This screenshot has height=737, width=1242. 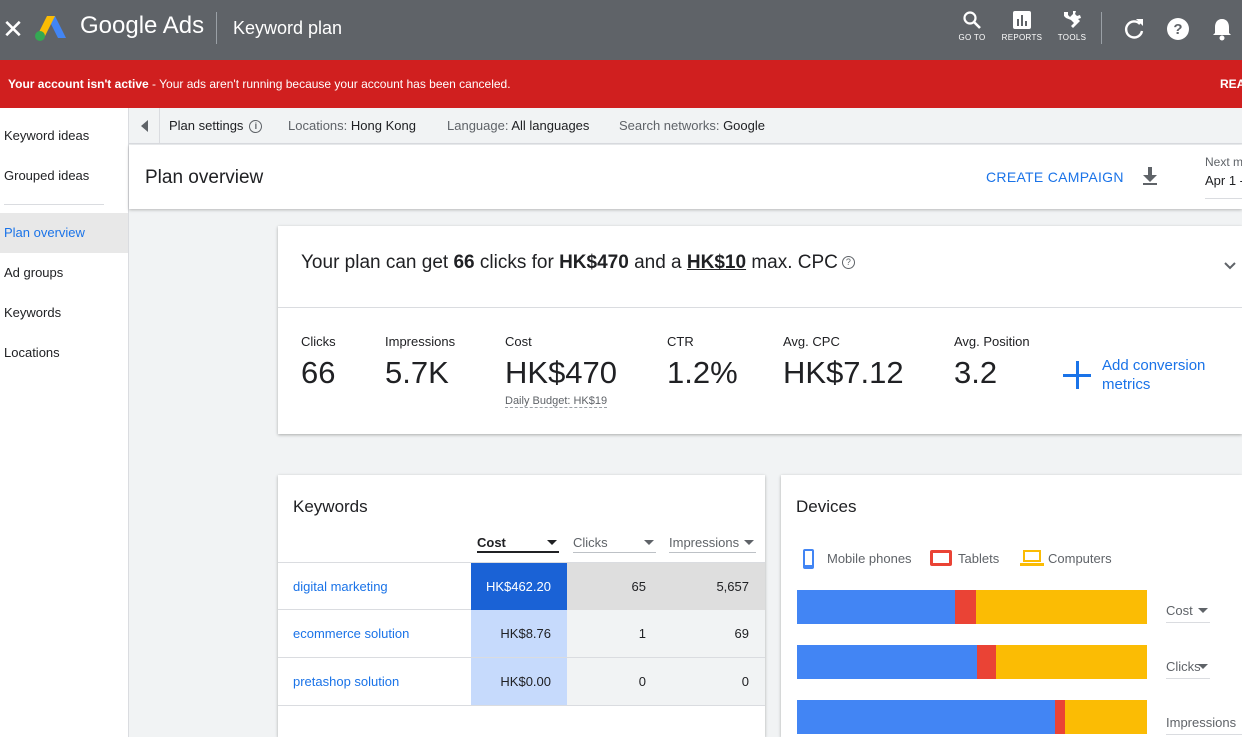 I want to click on alert-action-link: REA, so click(x=1231, y=84).